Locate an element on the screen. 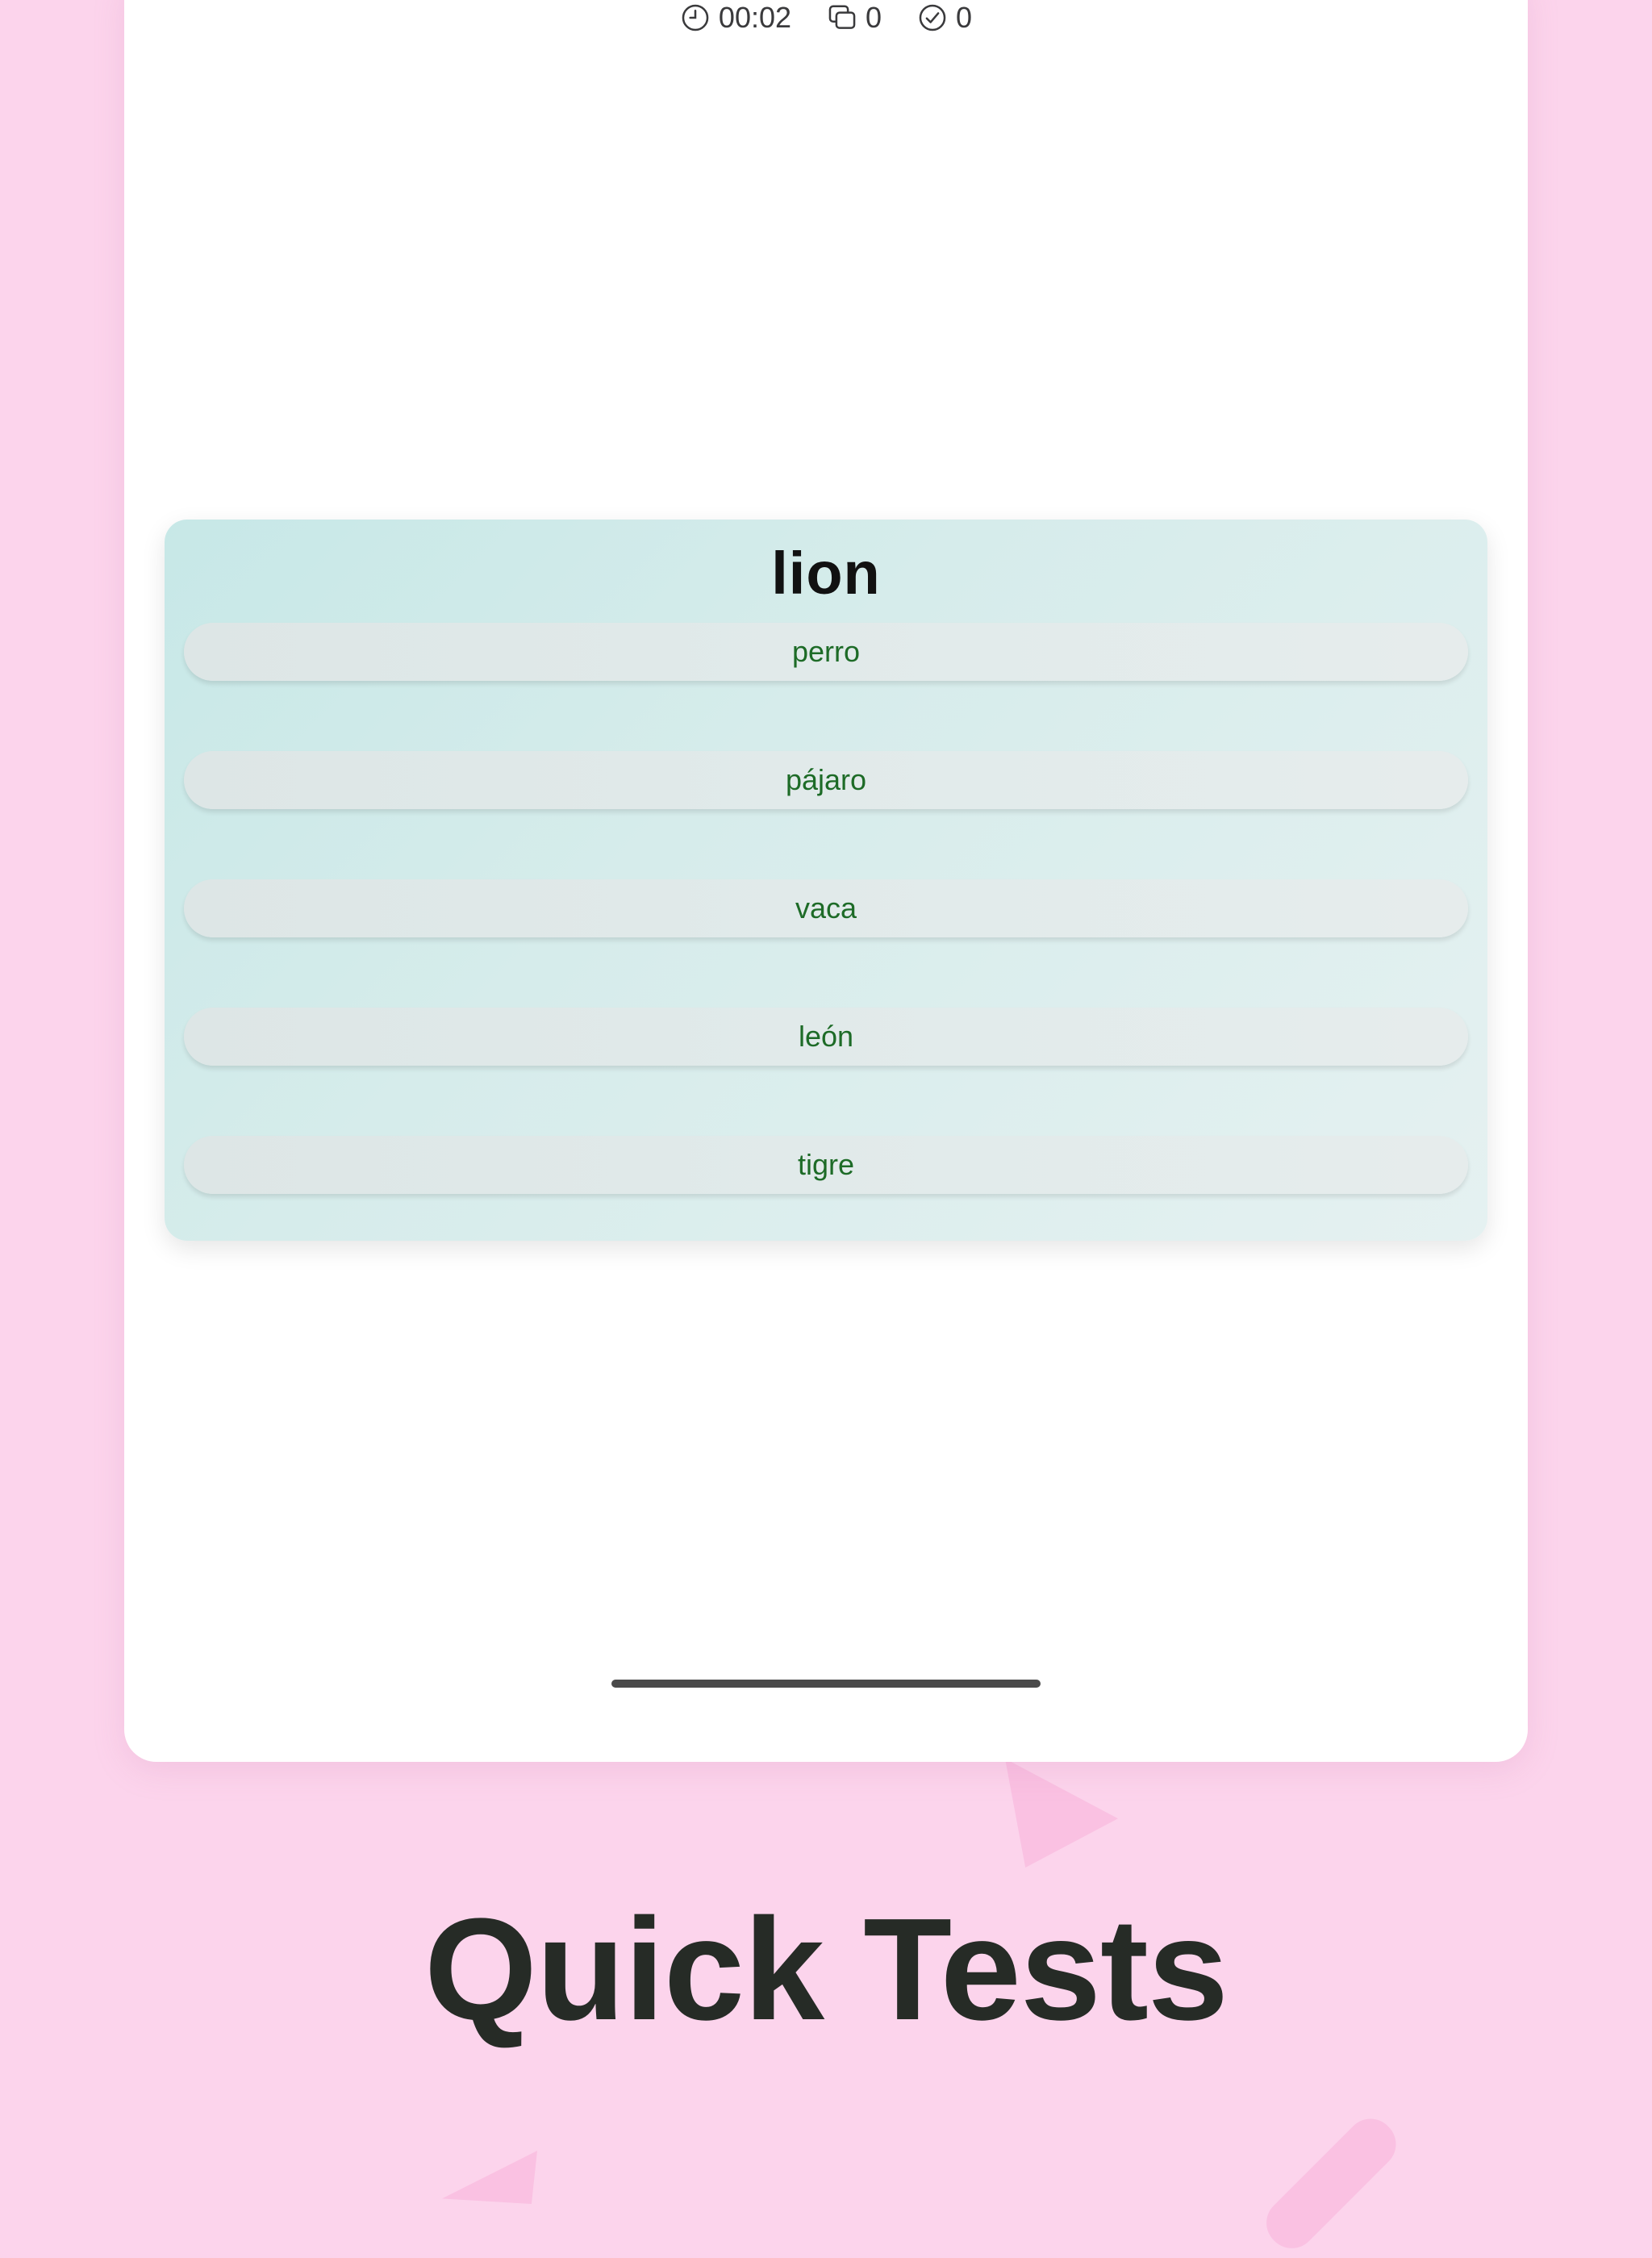 This screenshot has width=1652, height=2258. question-word: lion is located at coordinates (826, 573).